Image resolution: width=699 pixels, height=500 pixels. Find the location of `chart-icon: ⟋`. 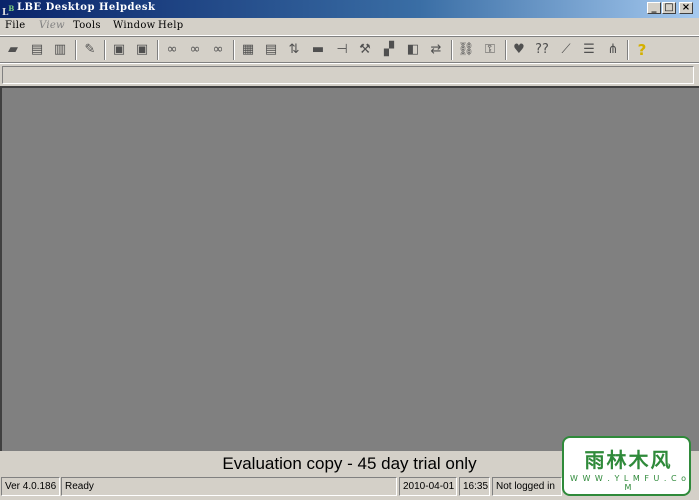

chart-icon: ⟋ is located at coordinates (566, 49).